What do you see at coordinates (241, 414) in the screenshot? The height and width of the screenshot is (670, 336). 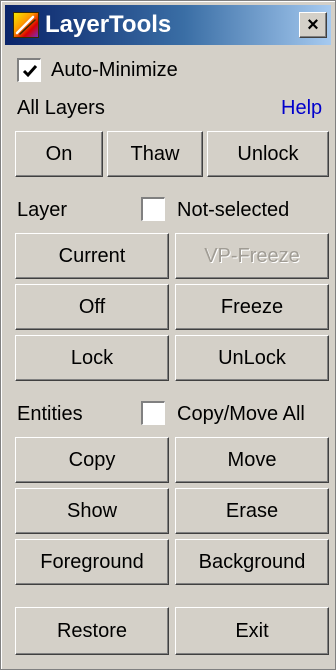 I see `copy-move-all-label: Copy/Move All` at bounding box center [241, 414].